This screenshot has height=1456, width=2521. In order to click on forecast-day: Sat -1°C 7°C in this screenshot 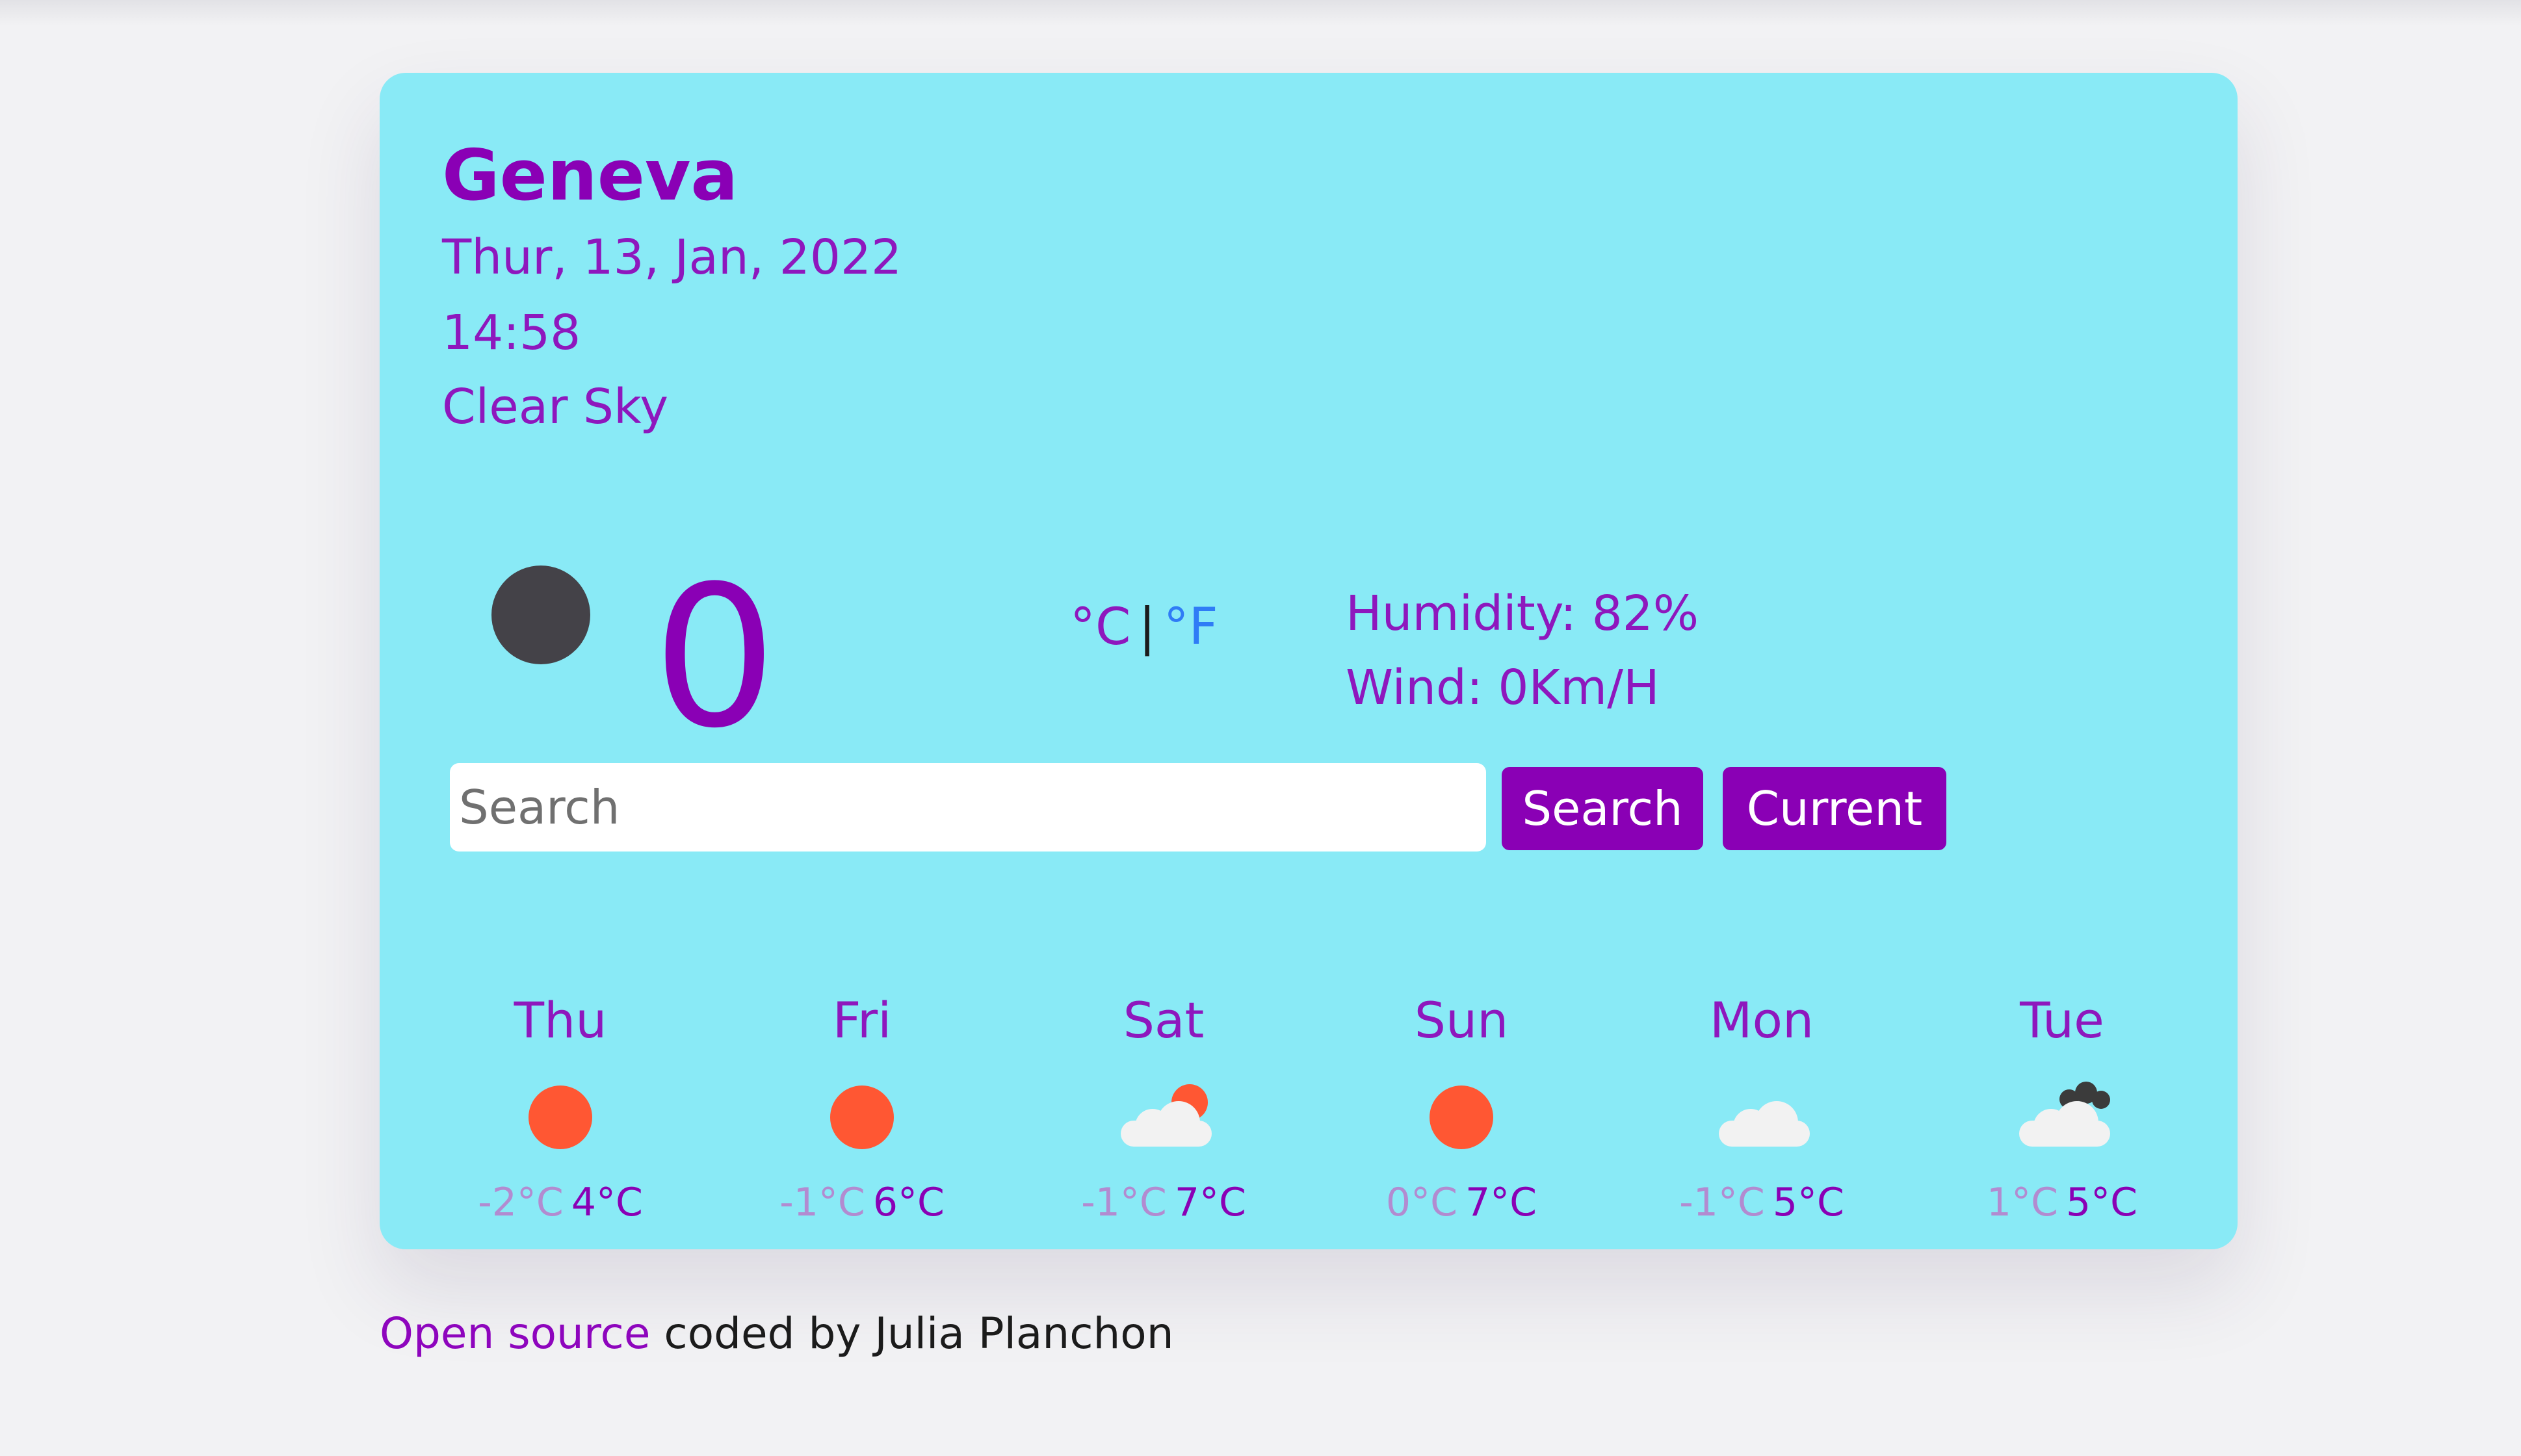, I will do `click(1164, 1107)`.